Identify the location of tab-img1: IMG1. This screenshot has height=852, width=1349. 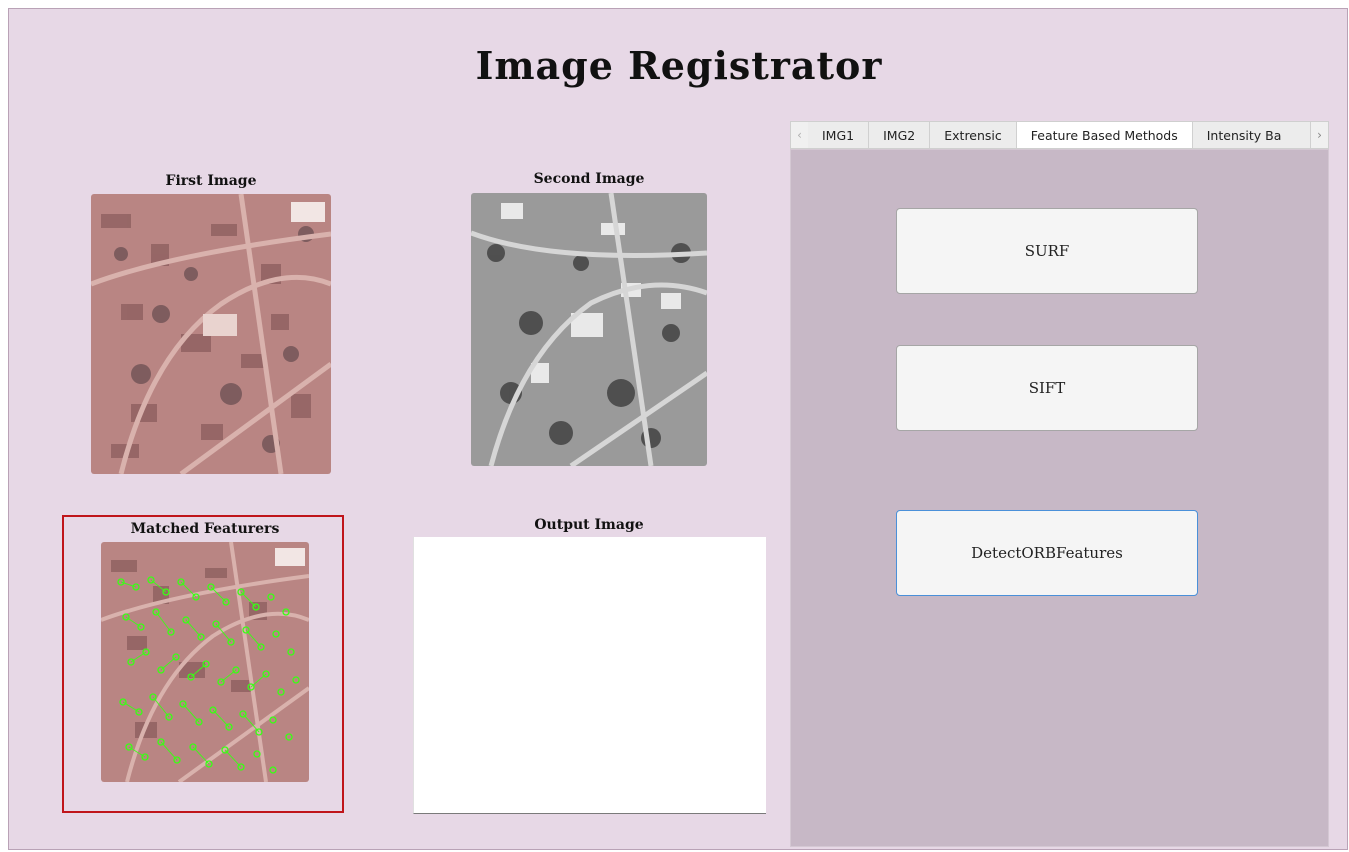
(839, 135).